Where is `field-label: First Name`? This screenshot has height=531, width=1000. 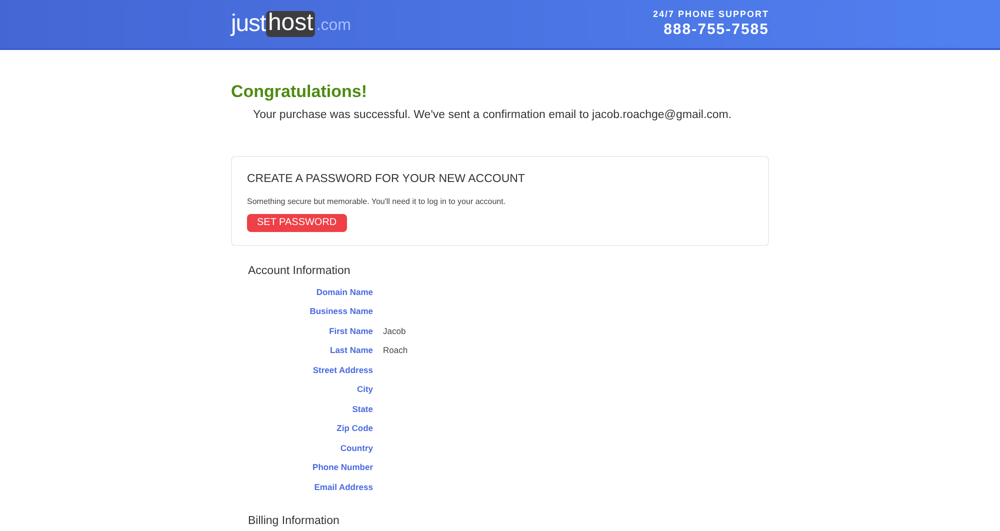
field-label: First Name is located at coordinates (350, 331).